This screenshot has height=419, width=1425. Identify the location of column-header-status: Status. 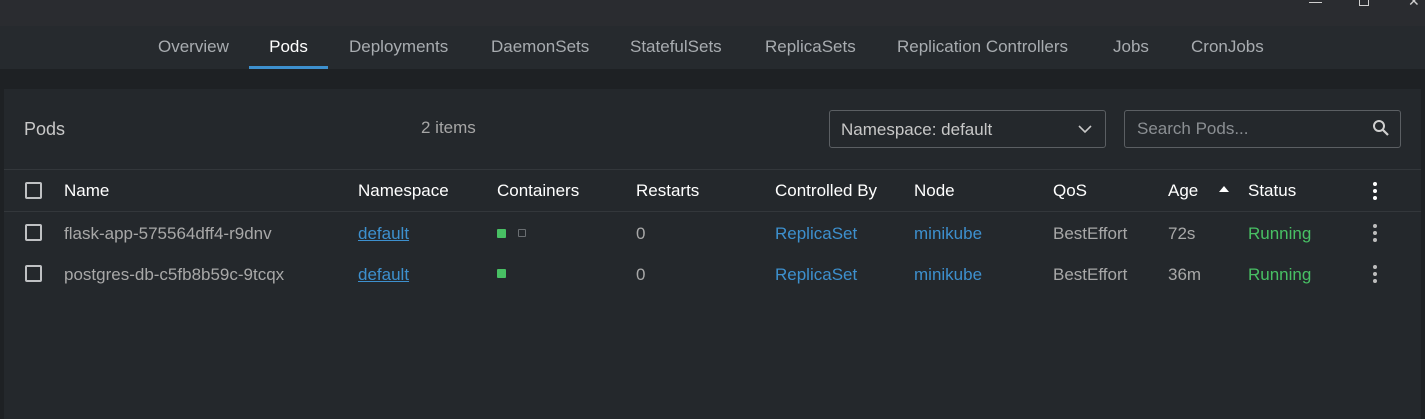
(1272, 191).